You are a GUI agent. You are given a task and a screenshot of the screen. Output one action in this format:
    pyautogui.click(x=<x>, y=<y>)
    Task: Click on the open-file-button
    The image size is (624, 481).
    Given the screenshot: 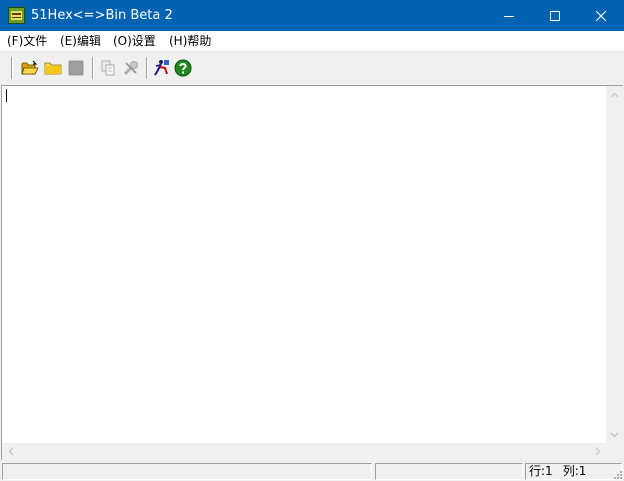 What is the action you would take?
    pyautogui.click(x=30, y=68)
    